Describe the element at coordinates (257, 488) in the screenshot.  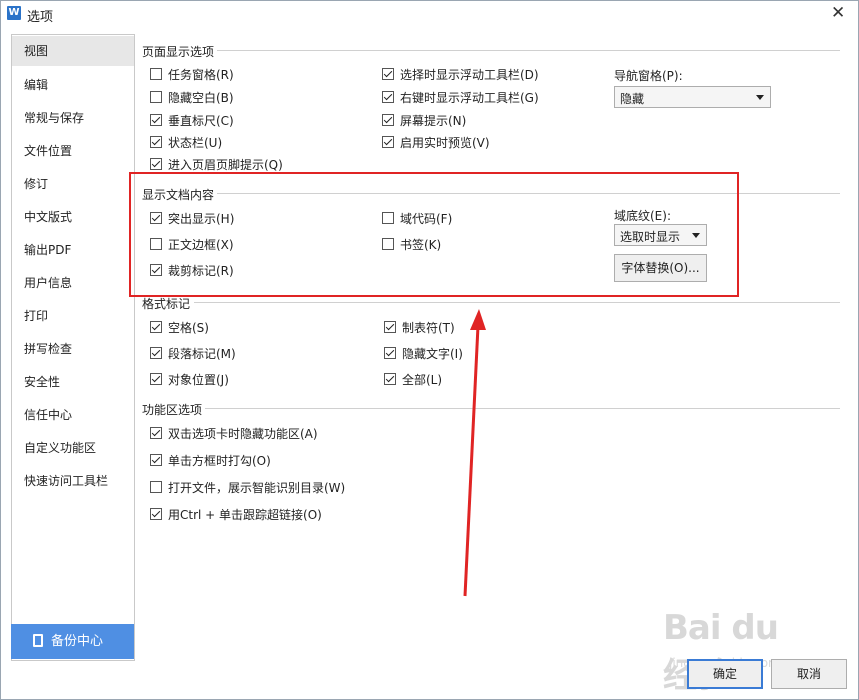
I see `option-label: 打开文件，展示智能识别目录(W)` at that location.